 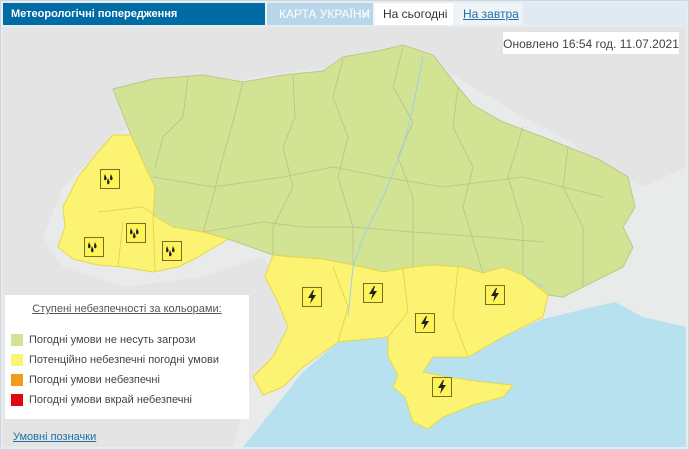 I want to click on tab-tomorrow: На завтра, so click(x=488, y=14).